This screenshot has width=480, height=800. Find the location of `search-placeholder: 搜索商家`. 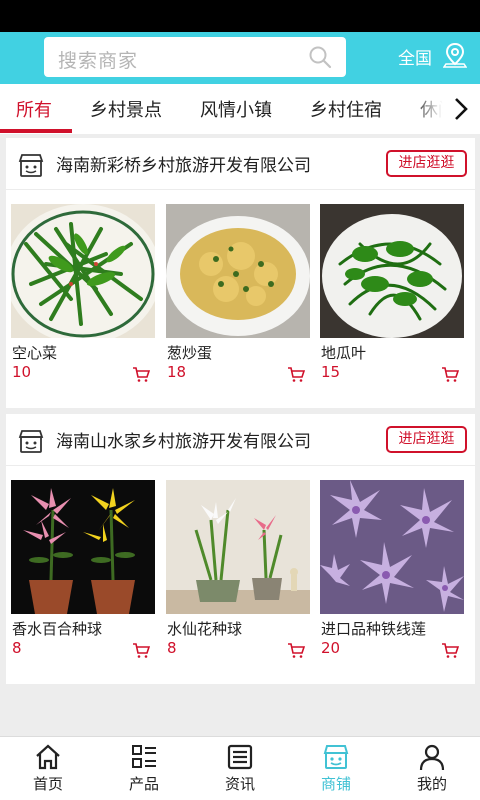

search-placeholder: 搜索商家 is located at coordinates (98, 61).